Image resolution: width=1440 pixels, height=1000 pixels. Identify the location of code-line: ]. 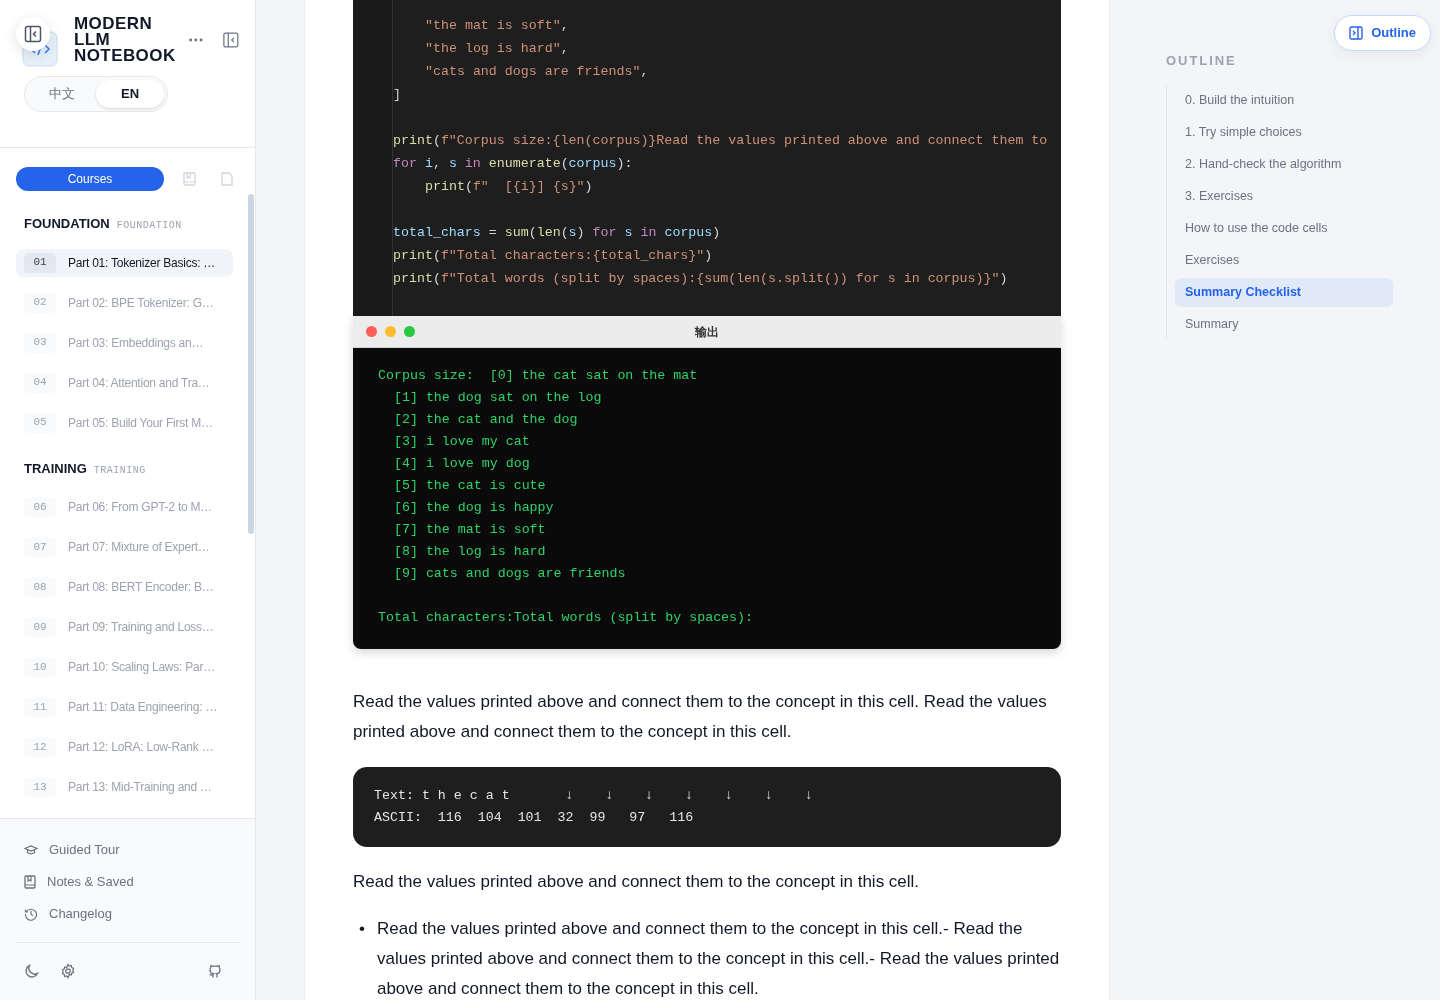
(397, 95).